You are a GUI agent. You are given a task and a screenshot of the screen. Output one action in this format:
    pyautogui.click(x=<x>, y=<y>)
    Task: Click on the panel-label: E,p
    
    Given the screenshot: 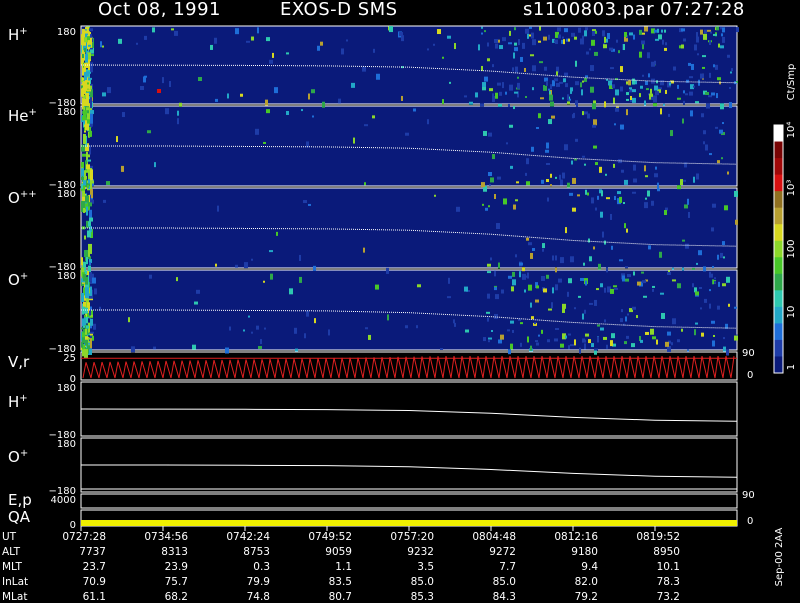 What is the action you would take?
    pyautogui.click(x=20, y=500)
    